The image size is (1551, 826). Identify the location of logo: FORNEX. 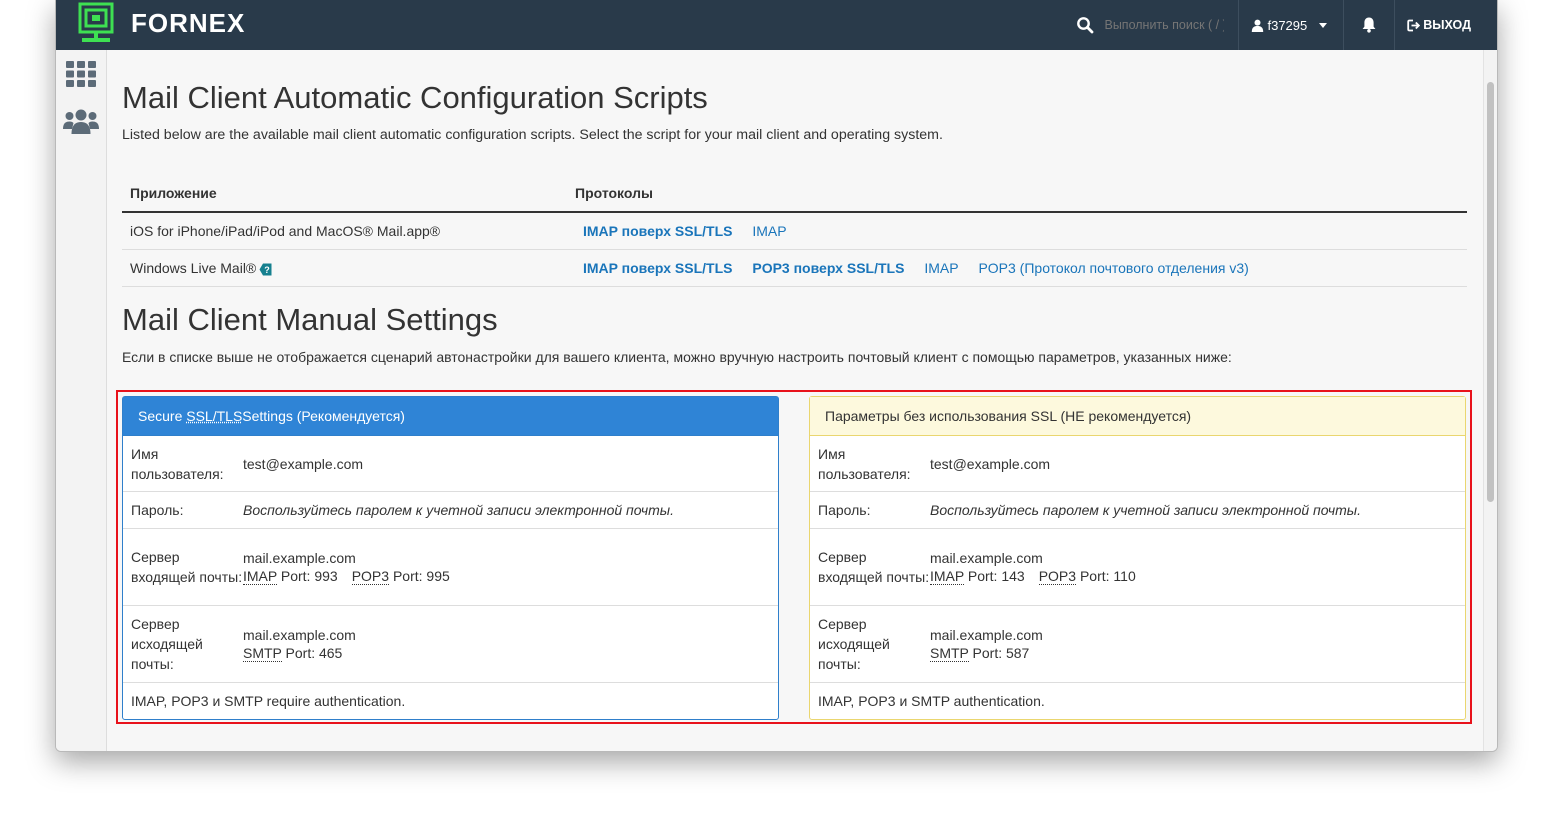
(161, 25).